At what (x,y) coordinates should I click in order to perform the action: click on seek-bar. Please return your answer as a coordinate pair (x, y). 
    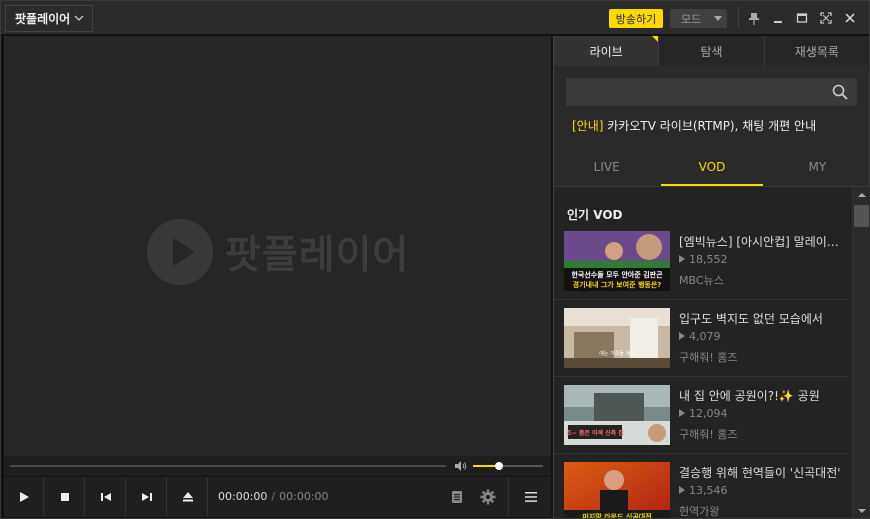
    Looking at the image, I should click on (228, 466).